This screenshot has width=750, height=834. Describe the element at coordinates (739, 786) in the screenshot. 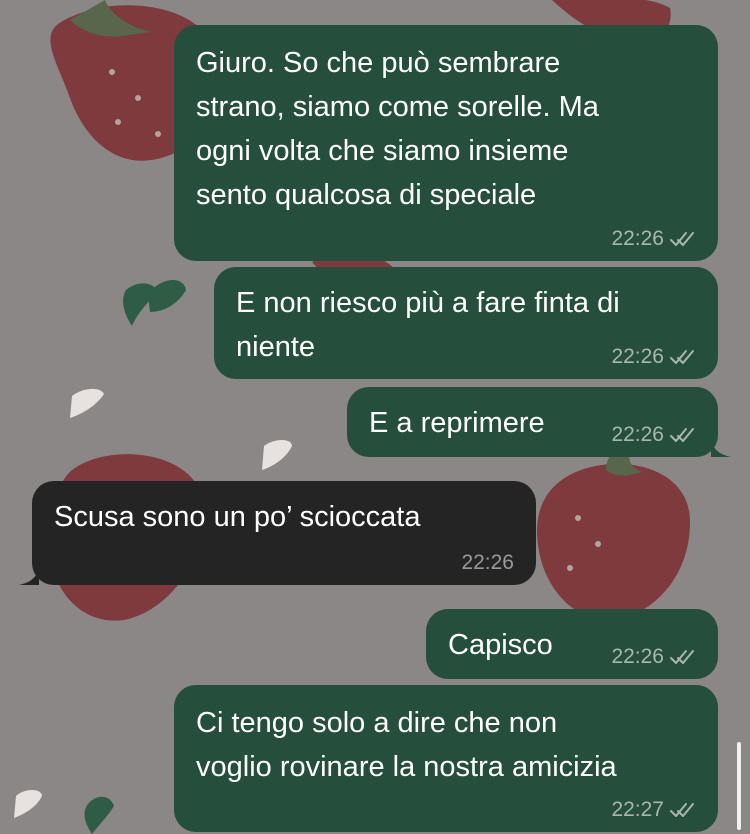

I see `scrollbar` at that location.